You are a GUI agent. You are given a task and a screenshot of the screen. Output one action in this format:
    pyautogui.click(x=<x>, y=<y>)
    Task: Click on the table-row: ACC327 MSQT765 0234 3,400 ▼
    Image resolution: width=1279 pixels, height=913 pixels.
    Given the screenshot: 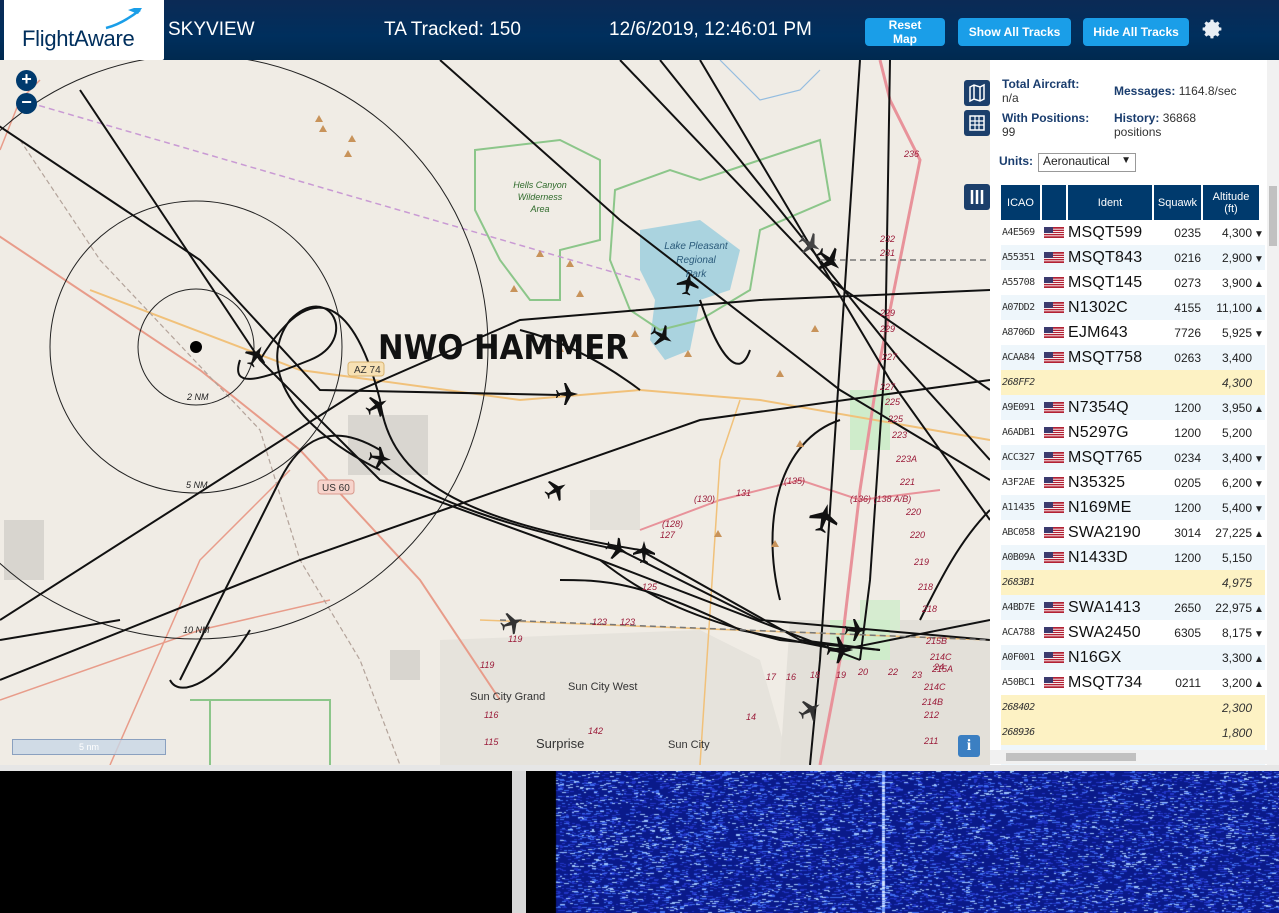 What is the action you would take?
    pyautogui.click(x=1133, y=457)
    